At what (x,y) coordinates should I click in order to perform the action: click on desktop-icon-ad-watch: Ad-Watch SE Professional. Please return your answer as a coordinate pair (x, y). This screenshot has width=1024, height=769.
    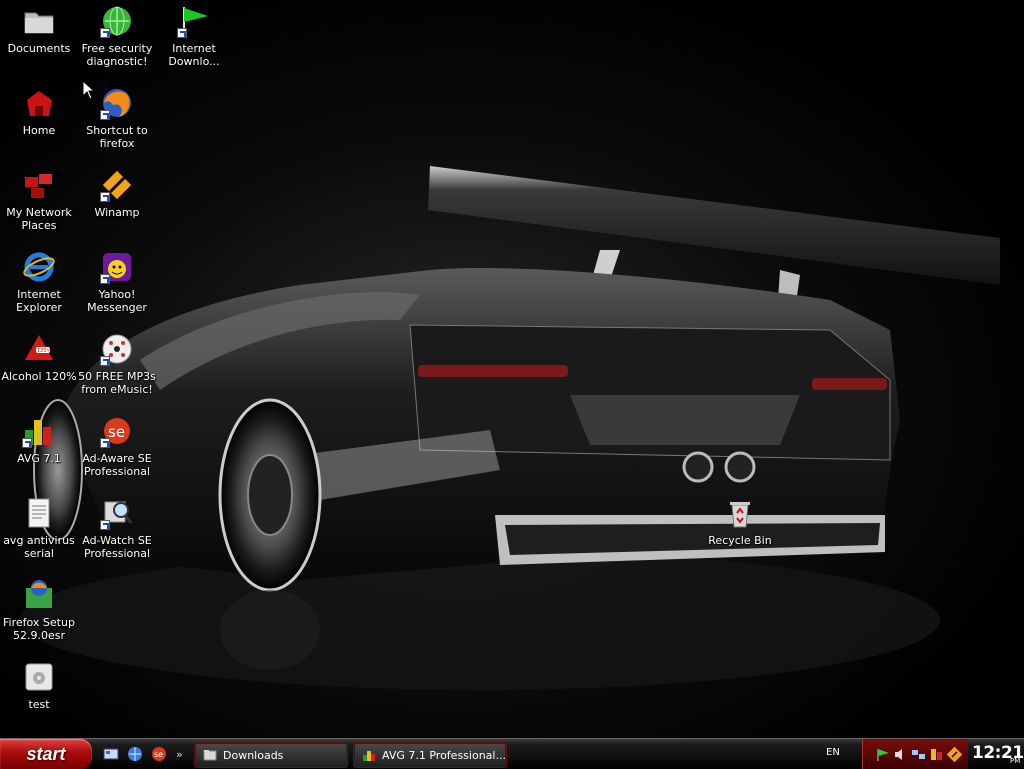
    Looking at the image, I should click on (117, 527).